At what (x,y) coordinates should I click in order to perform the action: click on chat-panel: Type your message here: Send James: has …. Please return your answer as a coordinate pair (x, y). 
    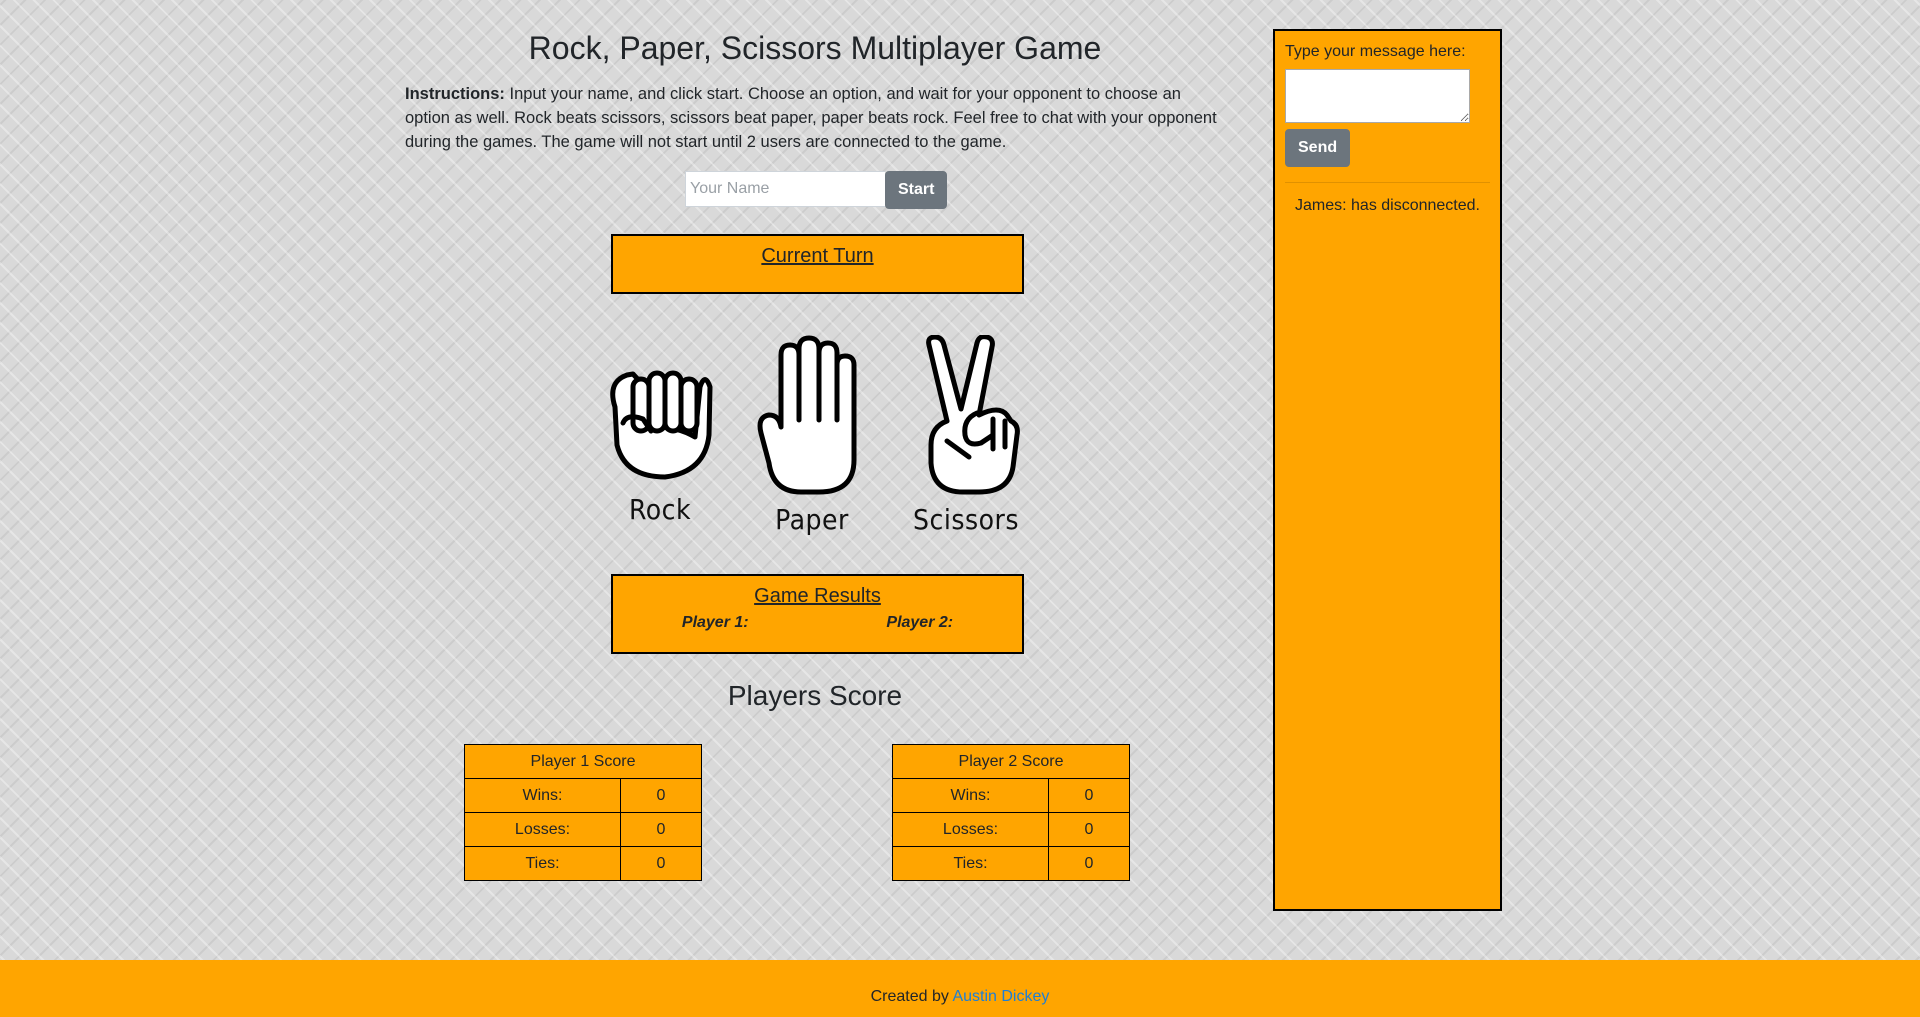
    Looking at the image, I should click on (1387, 470).